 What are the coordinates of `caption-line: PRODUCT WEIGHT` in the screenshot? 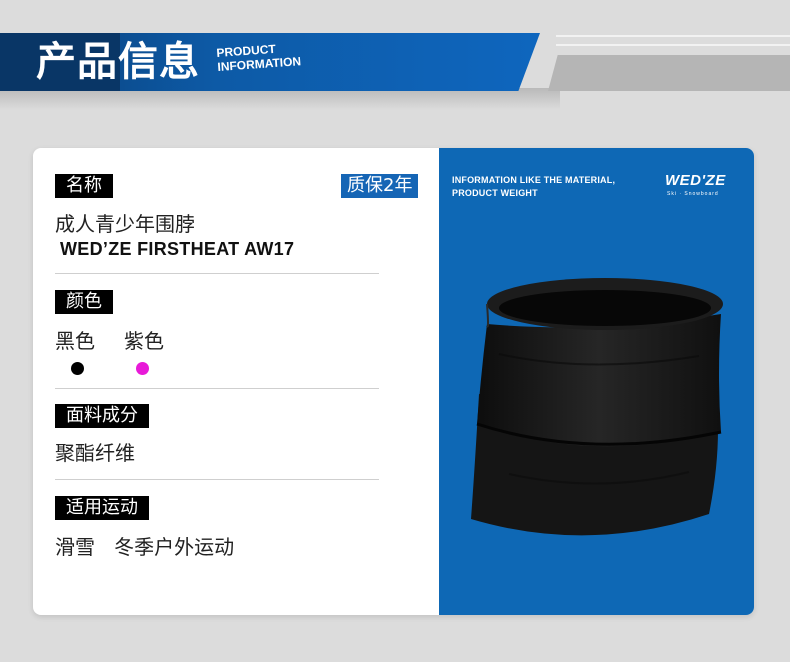 It's located at (495, 193).